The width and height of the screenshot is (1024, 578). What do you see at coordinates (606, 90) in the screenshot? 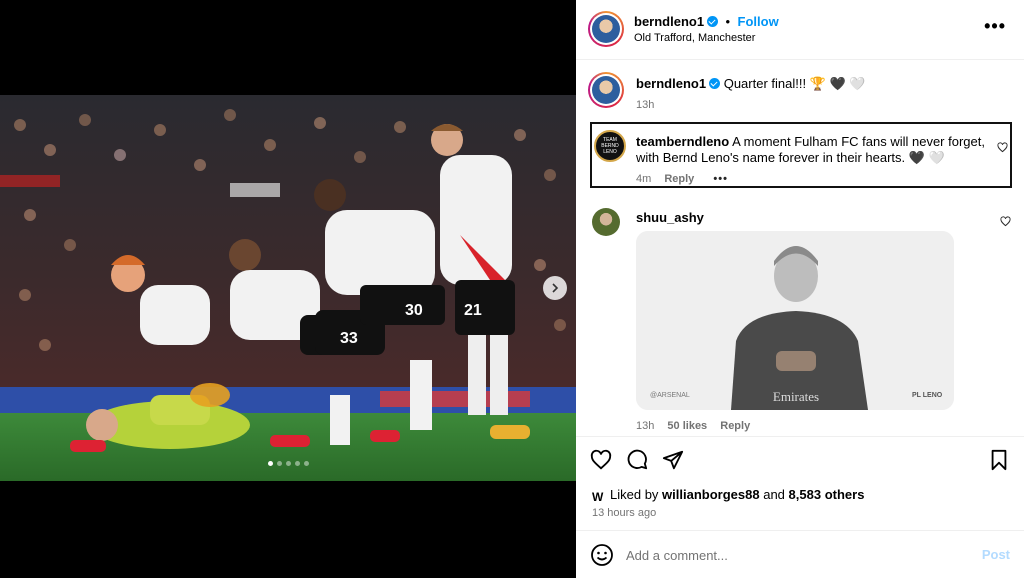
I see `caption-avatar` at bounding box center [606, 90].